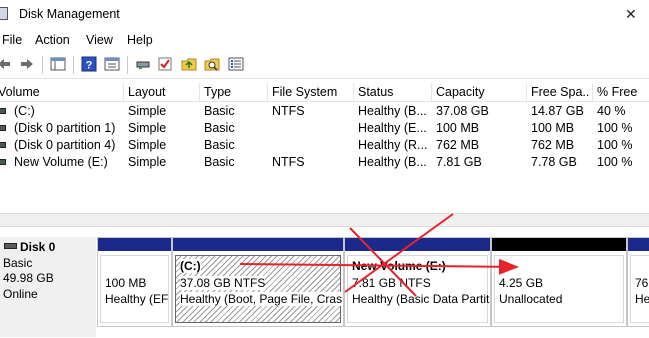 The width and height of the screenshot is (649, 338). What do you see at coordinates (48, 287) in the screenshot?
I see `disk-0-label: Disk 0 Basic 49.98 GB Online` at bounding box center [48, 287].